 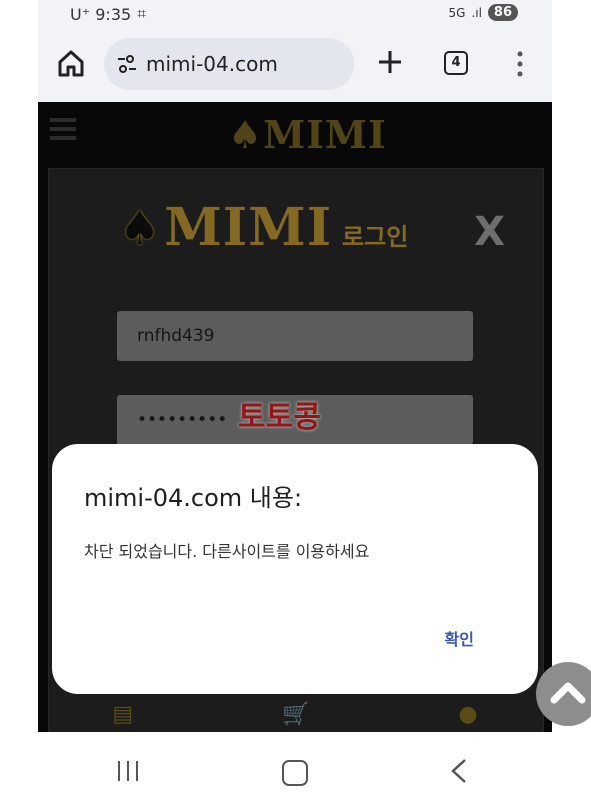 I want to click on address-bar: mimi-04.com, so click(x=229, y=64).